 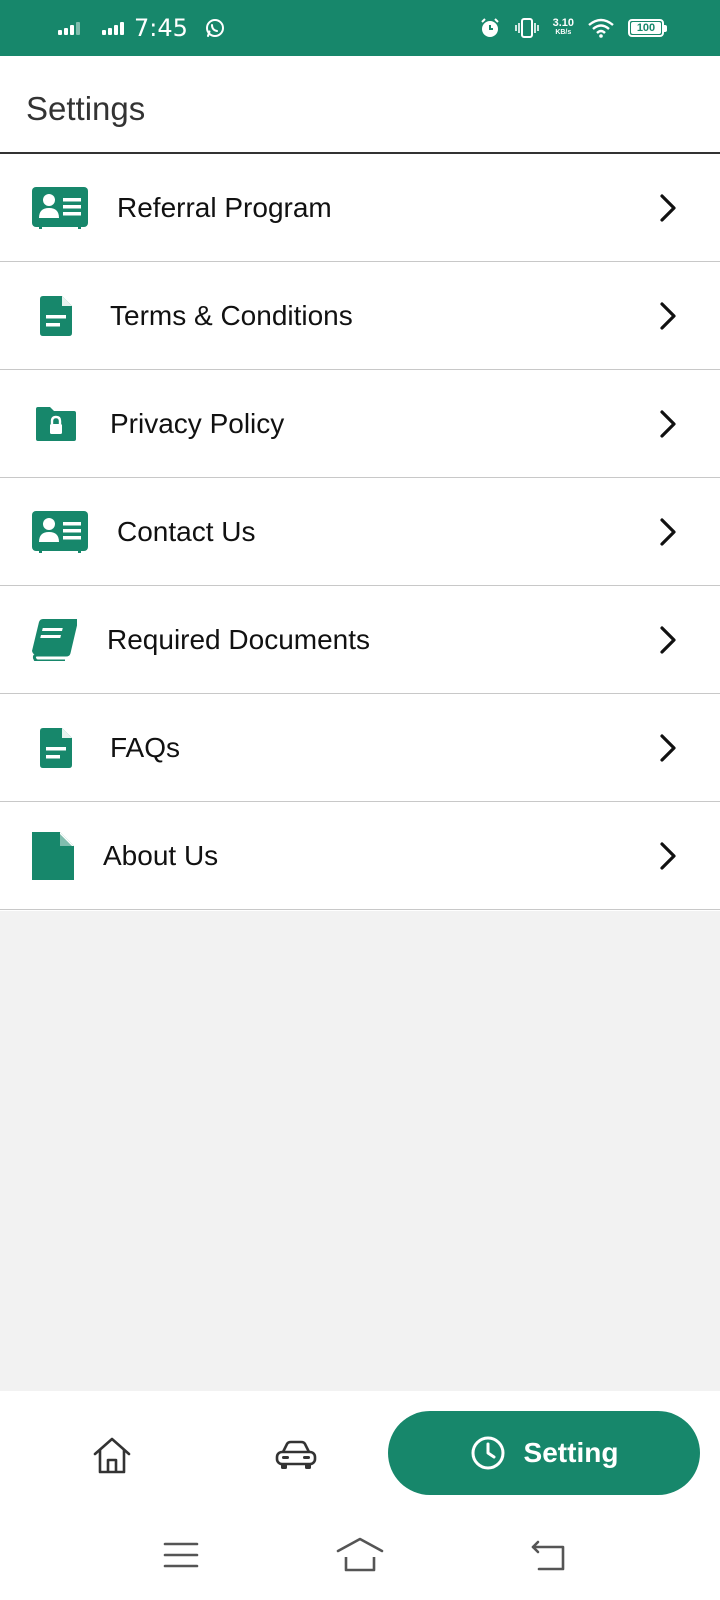 I want to click on menu-item-privacy-policy: Privacy Policy, so click(x=360, y=424).